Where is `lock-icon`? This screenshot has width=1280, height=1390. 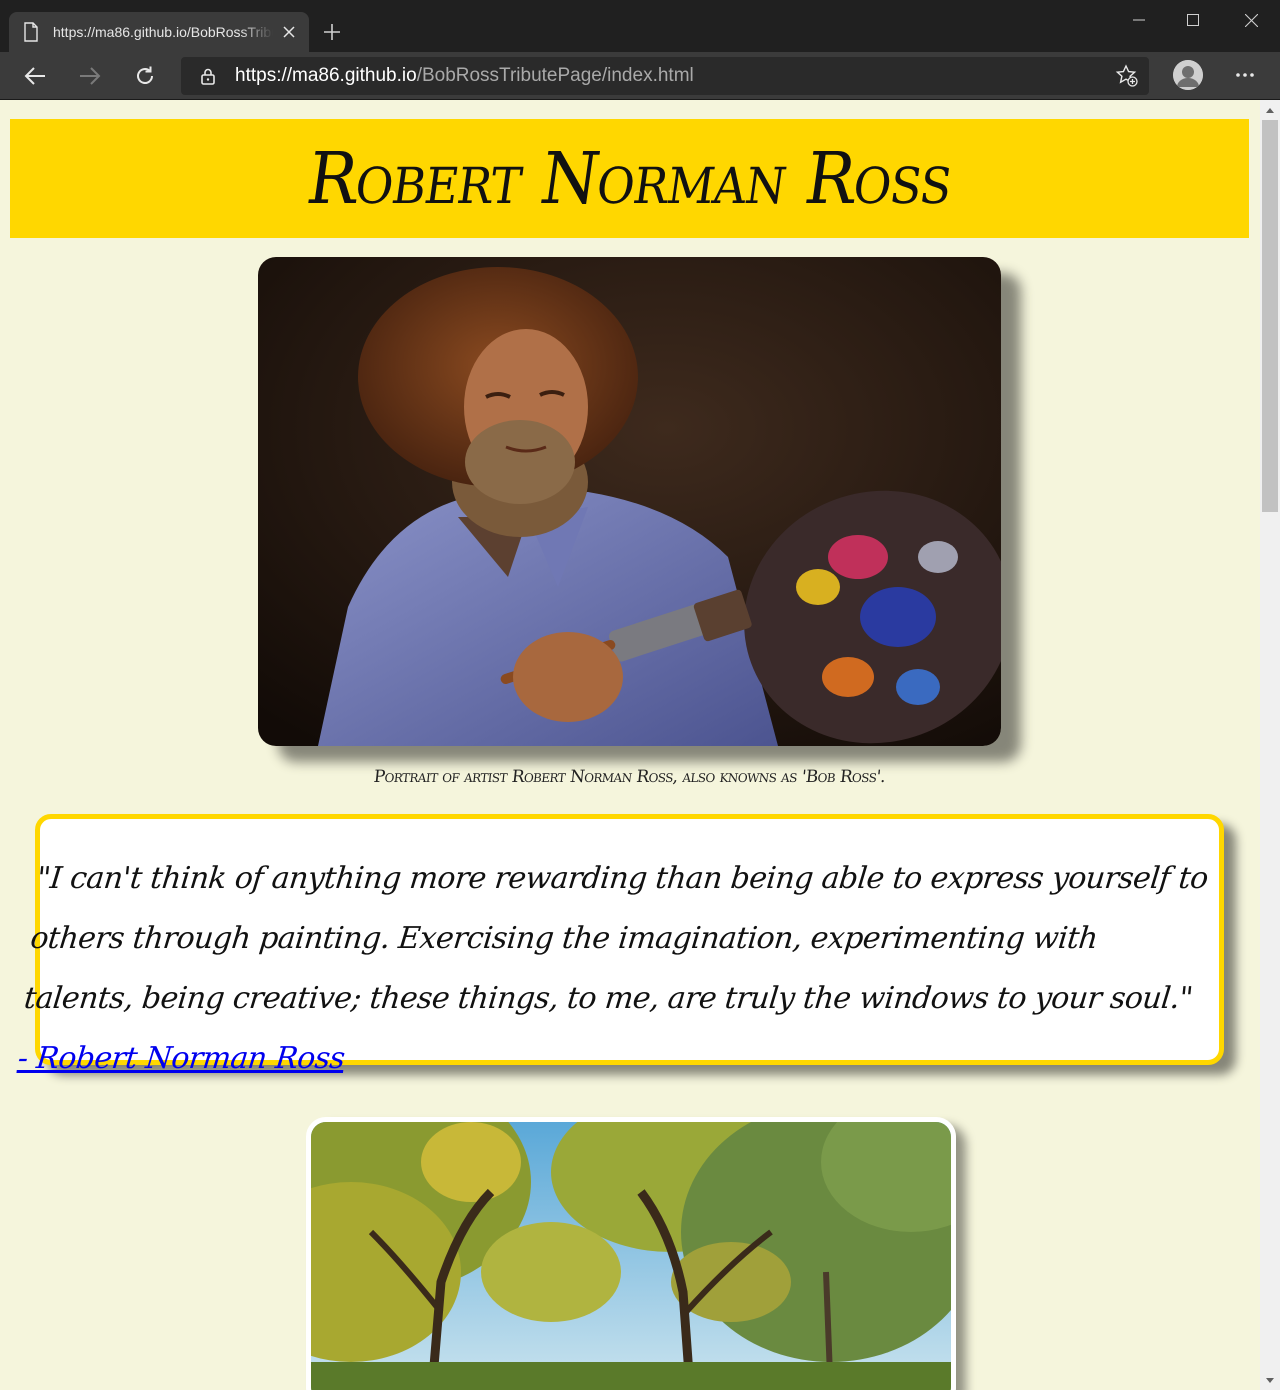
lock-icon is located at coordinates (208, 76).